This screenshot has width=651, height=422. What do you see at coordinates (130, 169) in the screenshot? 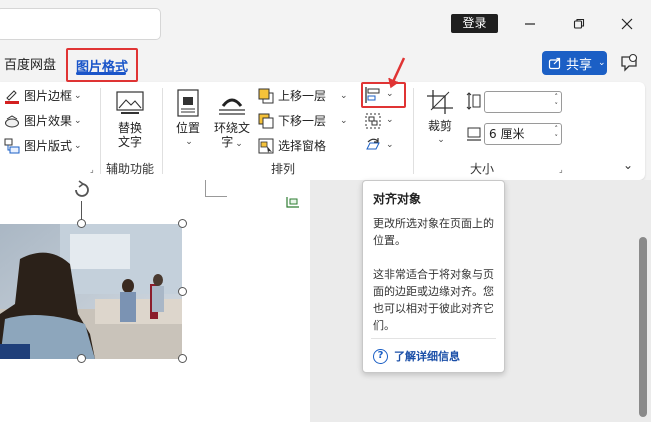
I see `group-label-accessibility: 辅助功能` at bounding box center [130, 169].